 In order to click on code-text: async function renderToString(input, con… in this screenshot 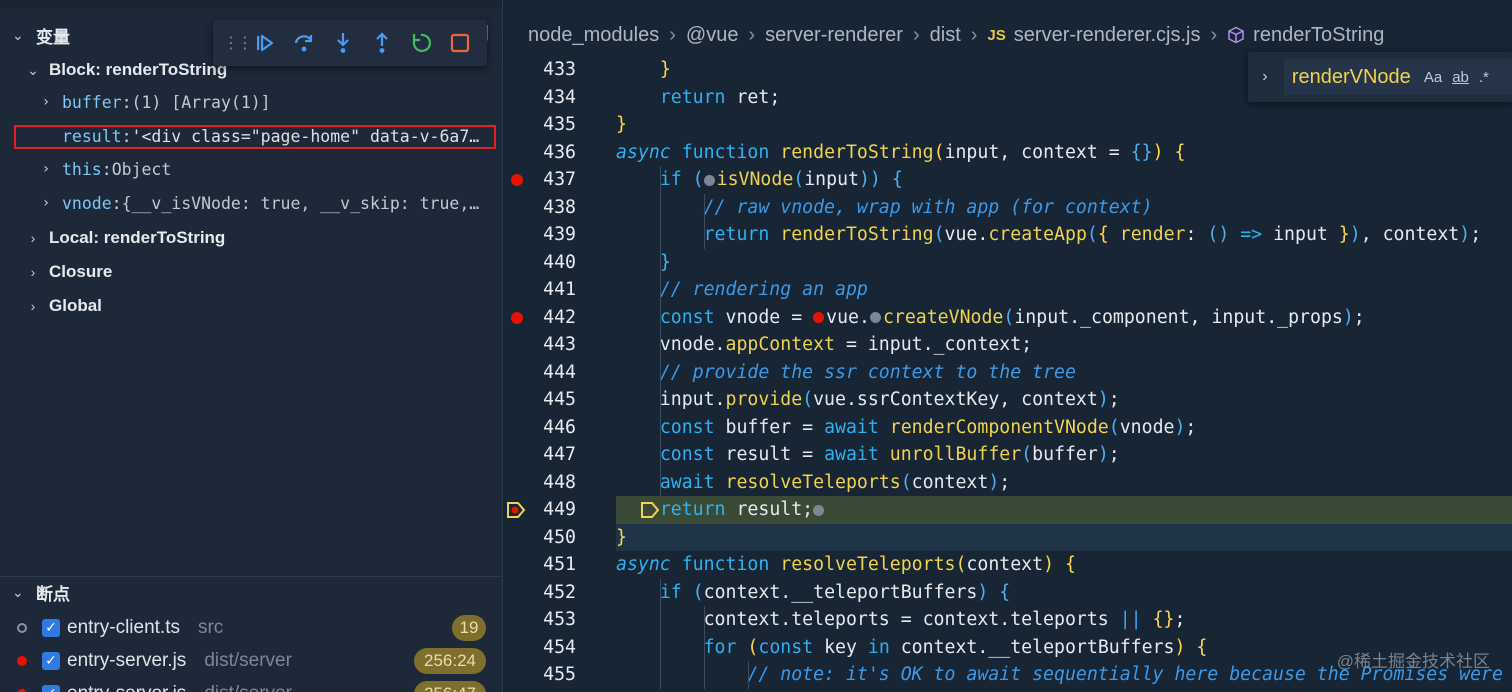, I will do `click(901, 152)`.